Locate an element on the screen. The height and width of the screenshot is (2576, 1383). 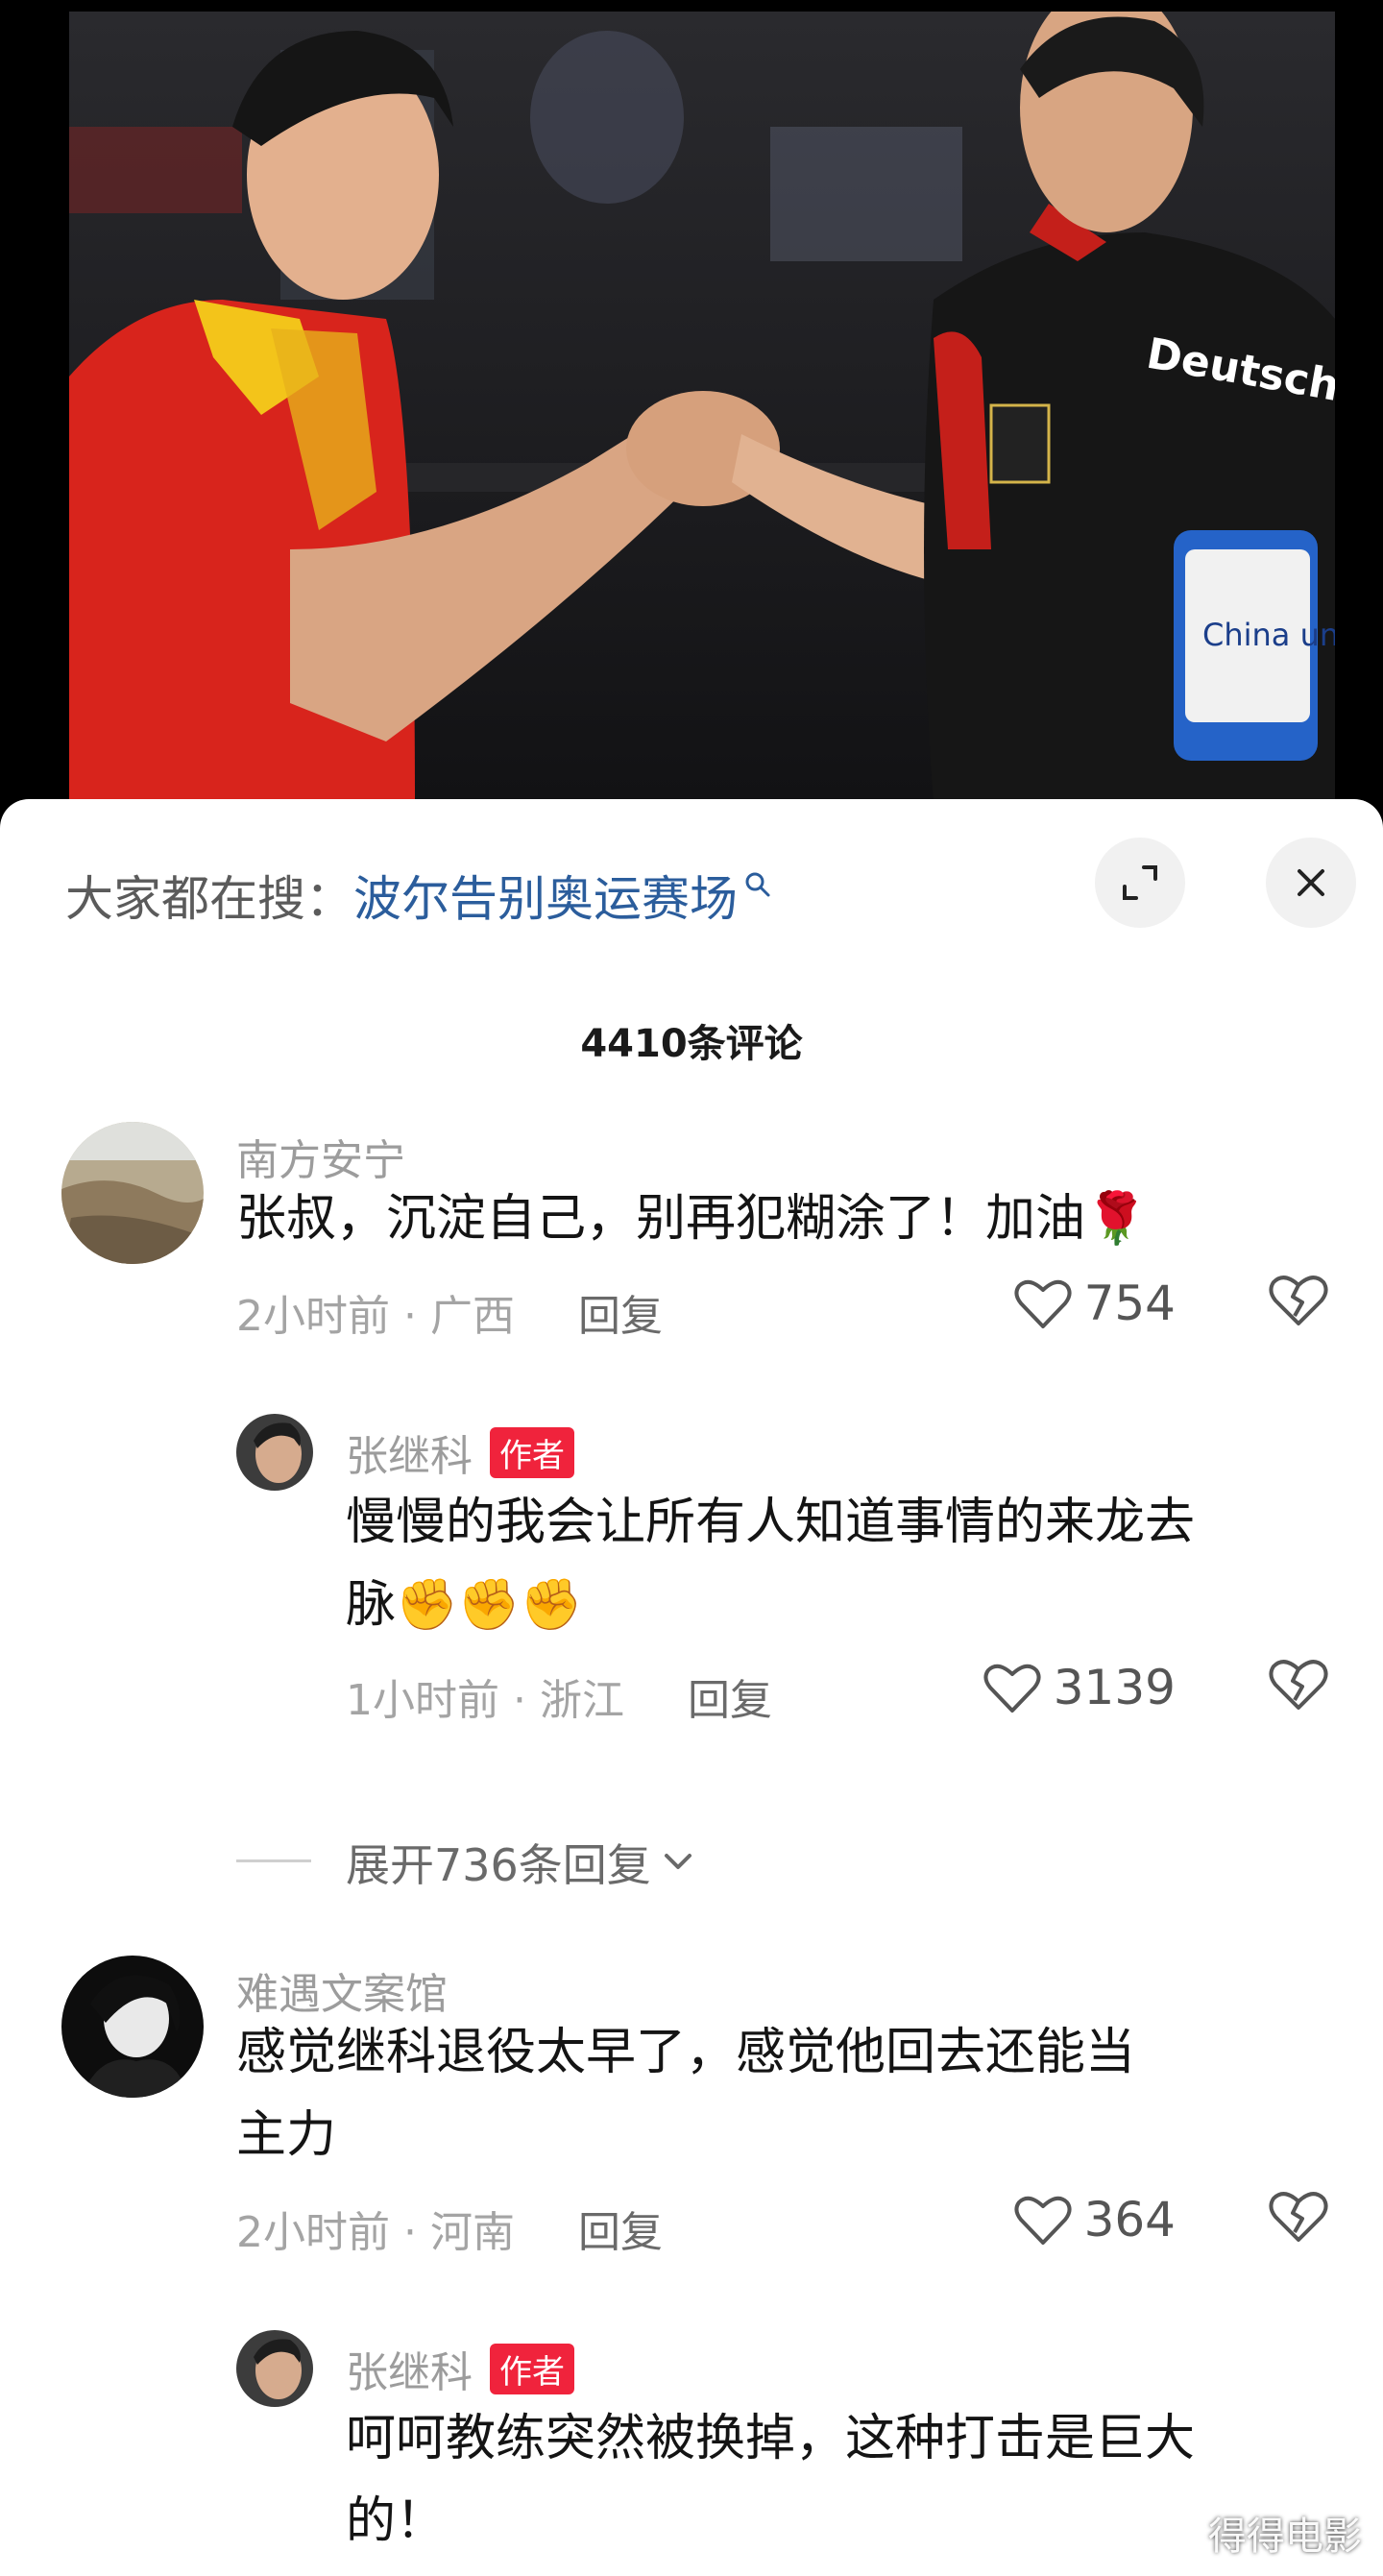
like-button: 364 is located at coordinates (1094, 2220).